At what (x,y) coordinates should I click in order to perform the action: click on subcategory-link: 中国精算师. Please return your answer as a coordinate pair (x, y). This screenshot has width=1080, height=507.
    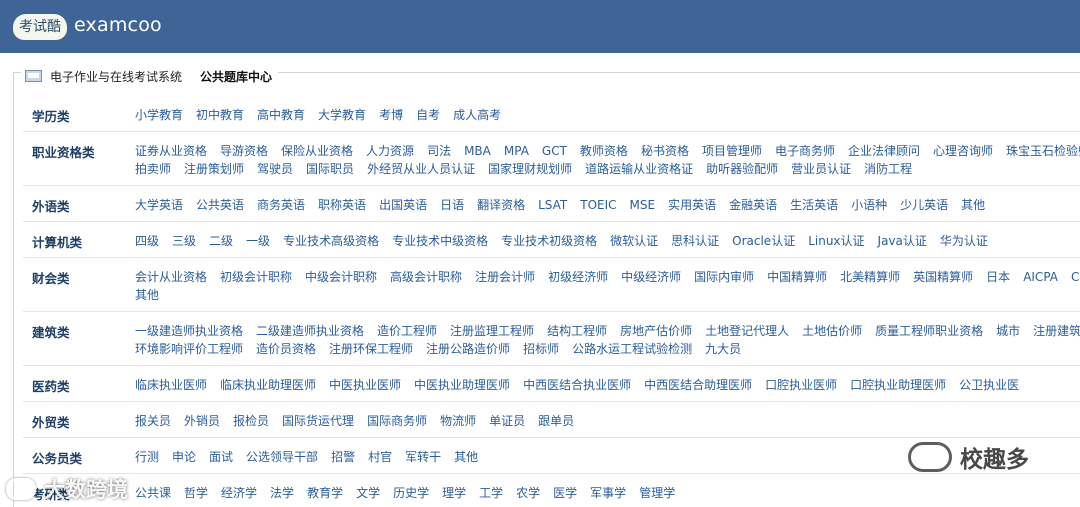
    Looking at the image, I should click on (797, 277).